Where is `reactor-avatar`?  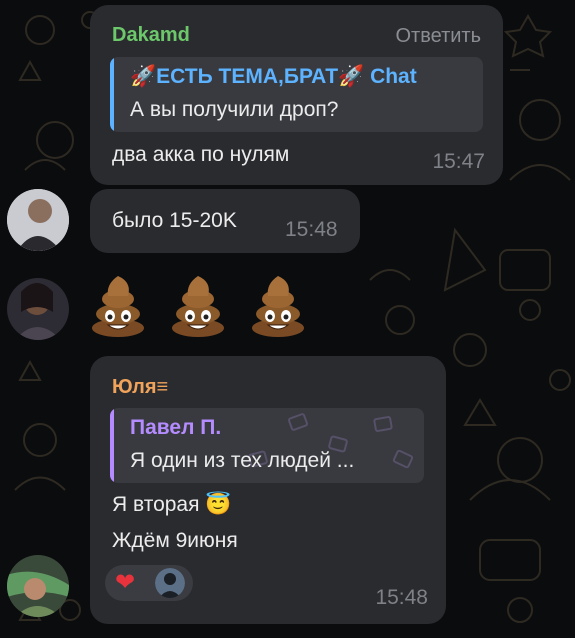 reactor-avatar is located at coordinates (170, 583).